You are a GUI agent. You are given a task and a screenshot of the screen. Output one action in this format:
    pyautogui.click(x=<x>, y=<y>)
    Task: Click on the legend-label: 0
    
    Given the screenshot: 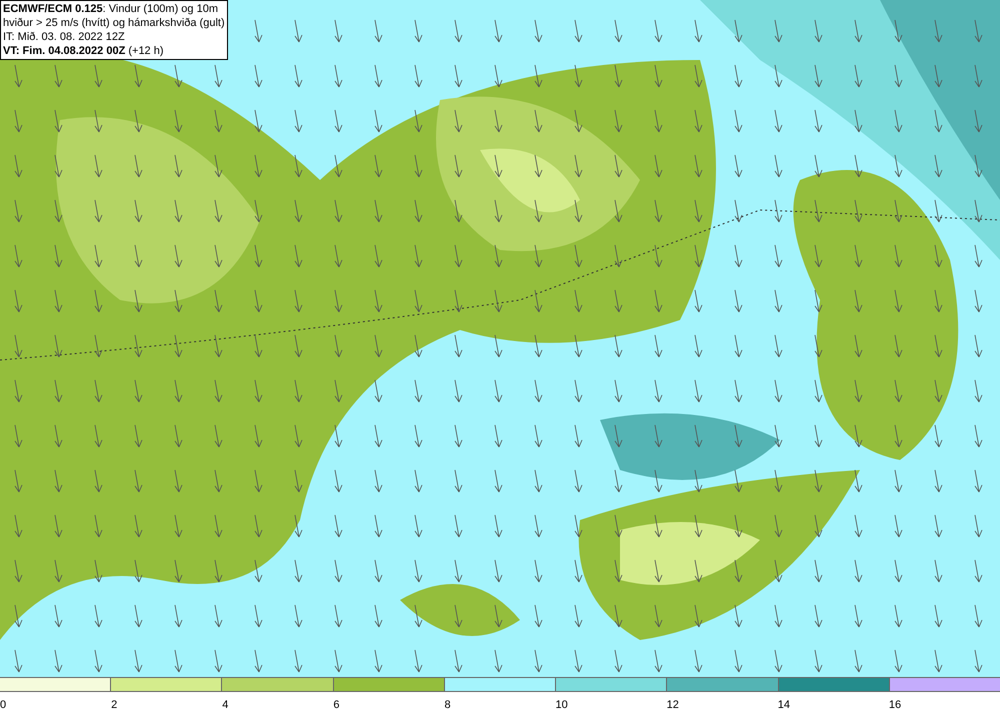 What is the action you would take?
    pyautogui.click(x=3, y=704)
    